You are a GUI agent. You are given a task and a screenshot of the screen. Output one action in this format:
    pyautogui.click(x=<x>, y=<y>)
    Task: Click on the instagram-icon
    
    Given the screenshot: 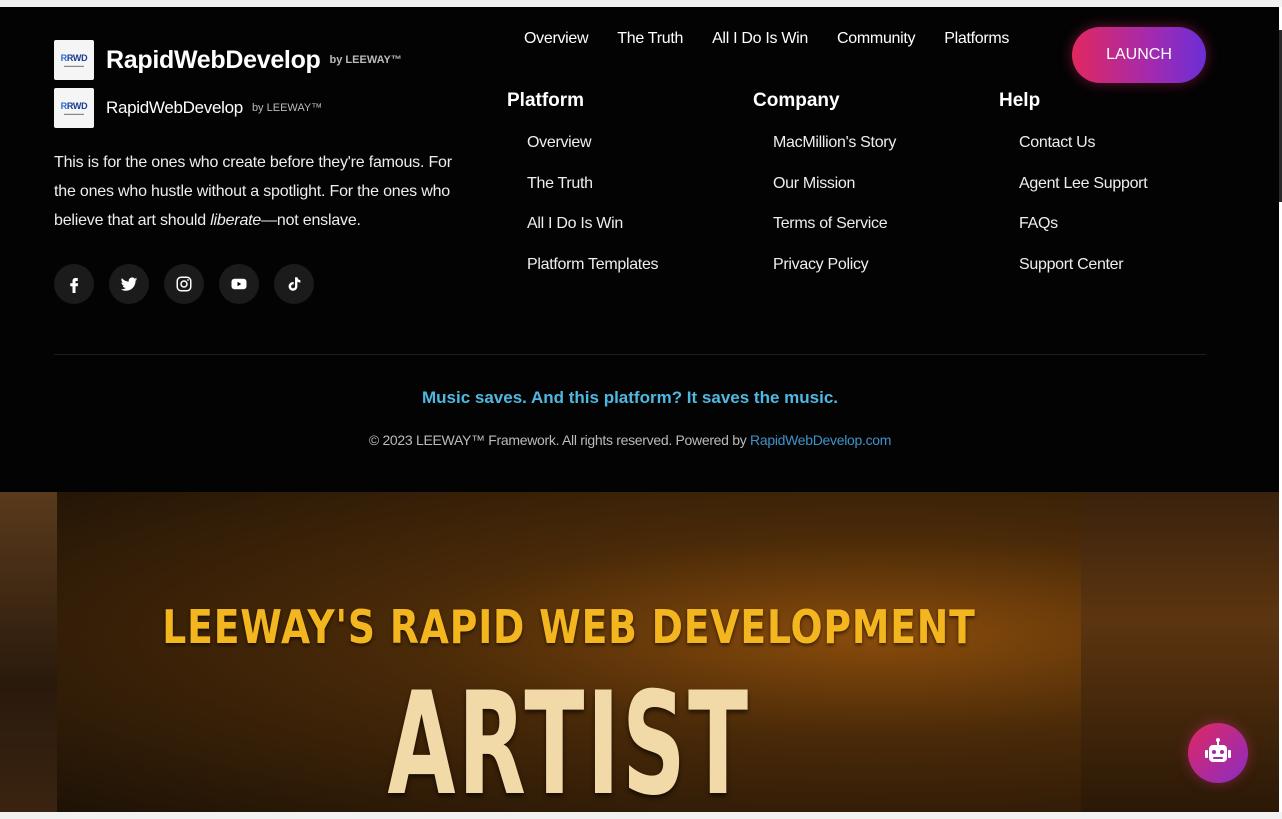 What is the action you would take?
    pyautogui.click(x=184, y=284)
    